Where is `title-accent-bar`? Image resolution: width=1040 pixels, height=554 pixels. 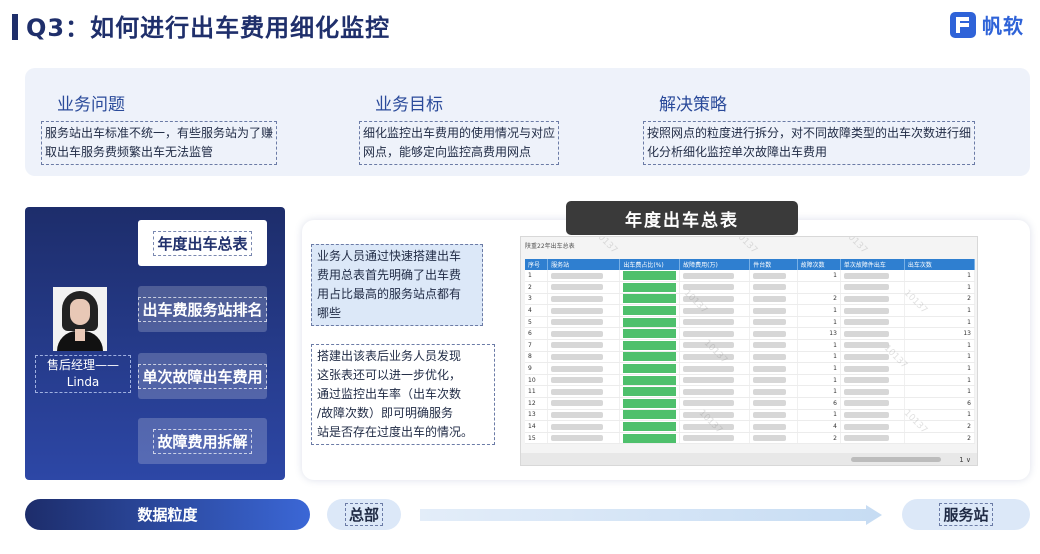 title-accent-bar is located at coordinates (15, 27).